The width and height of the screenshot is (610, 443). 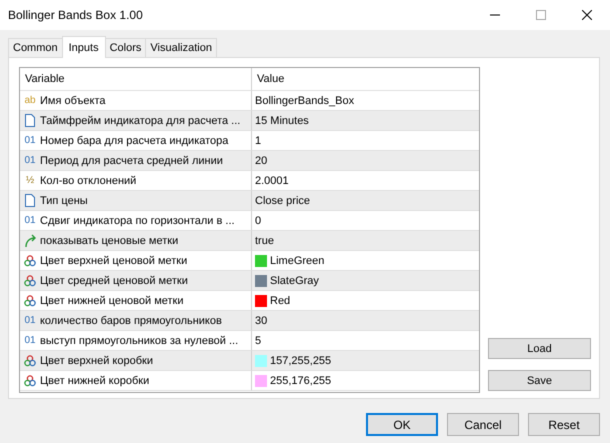 I want to click on dialog-button: Cancel, so click(x=483, y=424).